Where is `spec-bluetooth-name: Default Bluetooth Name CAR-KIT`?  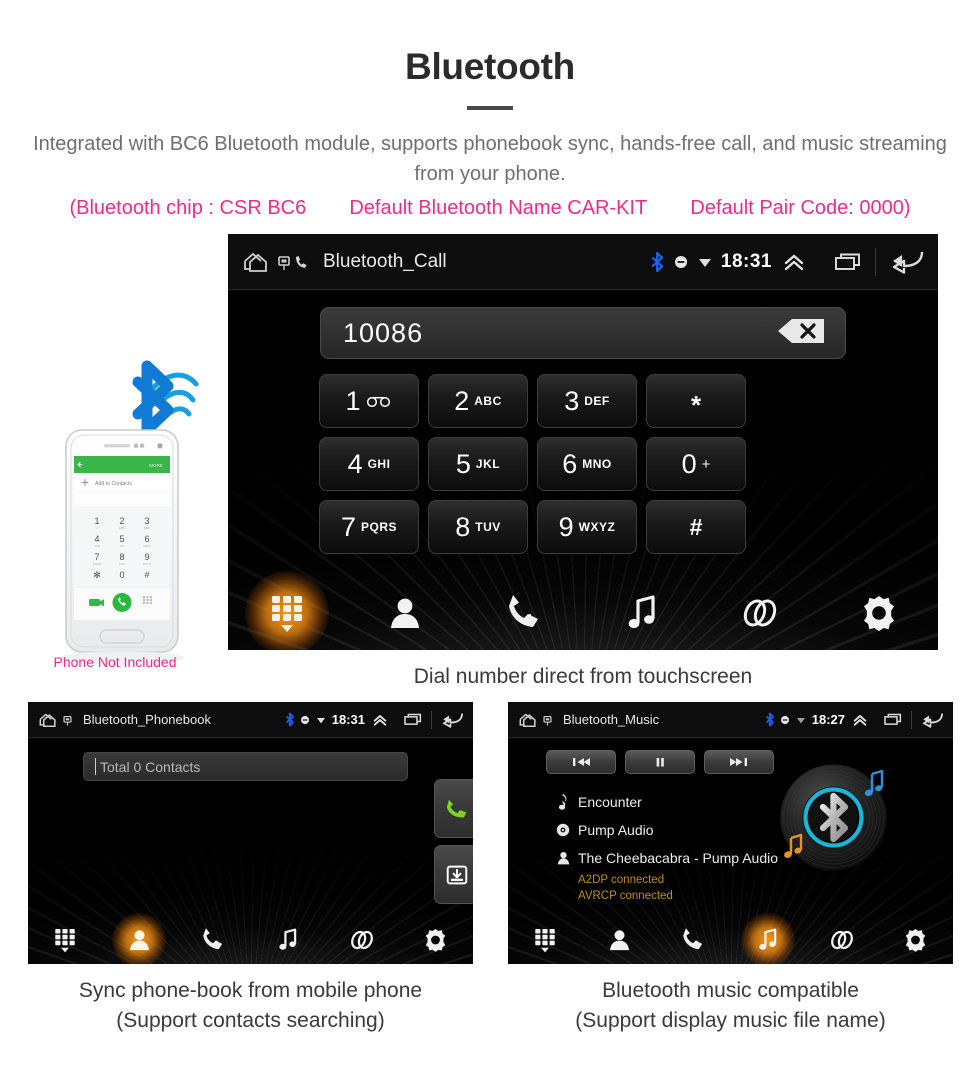 spec-bluetooth-name: Default Bluetooth Name CAR-KIT is located at coordinates (498, 208).